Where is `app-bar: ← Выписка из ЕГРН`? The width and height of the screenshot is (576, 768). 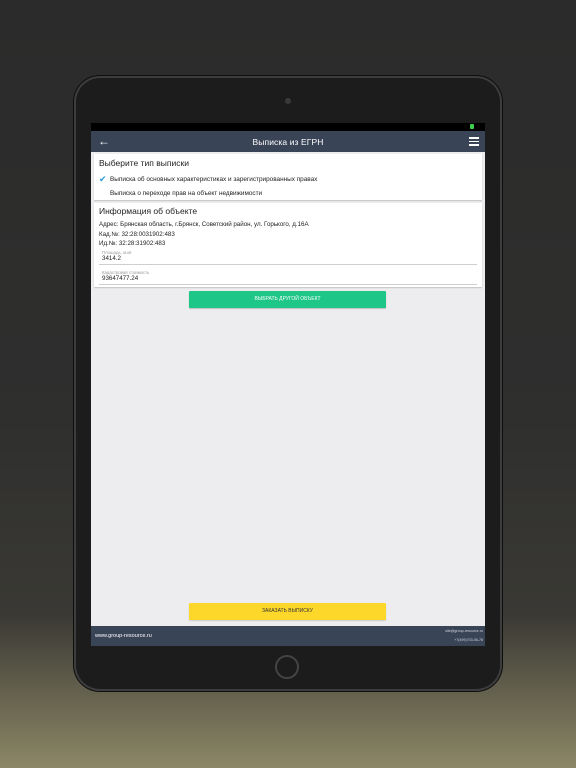 app-bar: ← Выписка из ЕГРН is located at coordinates (288, 141).